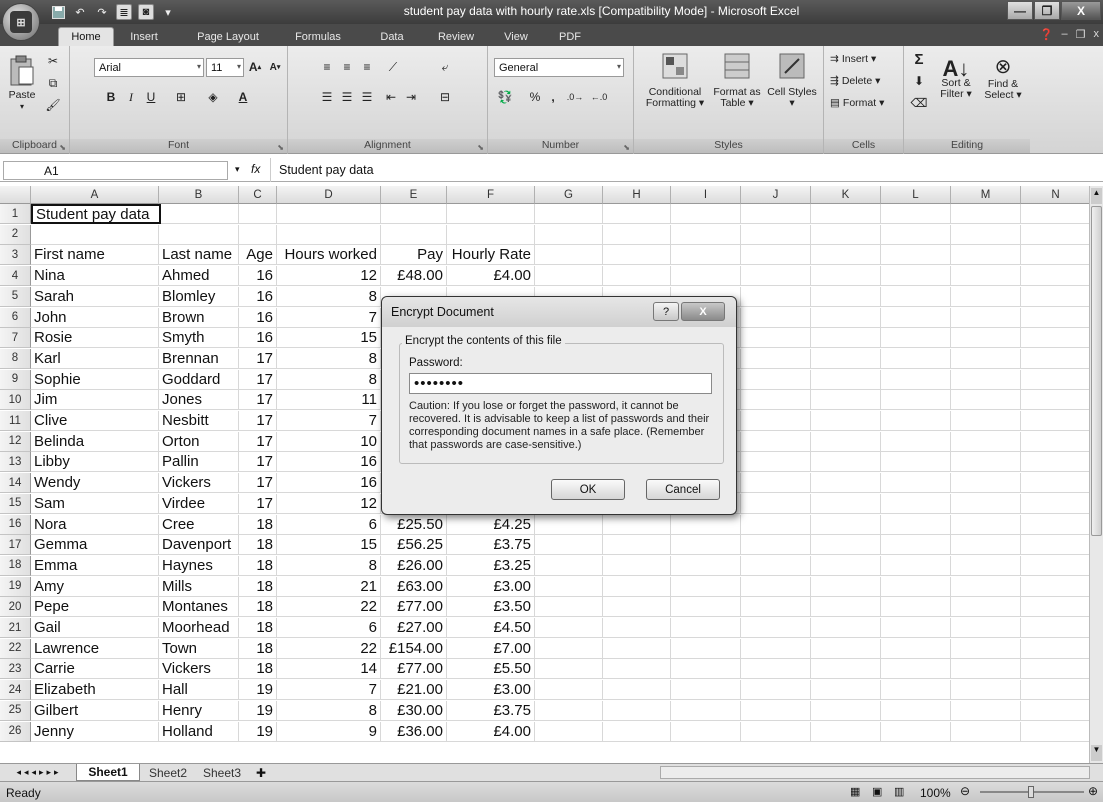  Describe the element at coordinates (96, 214) in the screenshot. I see `cell-a1: Student pay data` at that location.